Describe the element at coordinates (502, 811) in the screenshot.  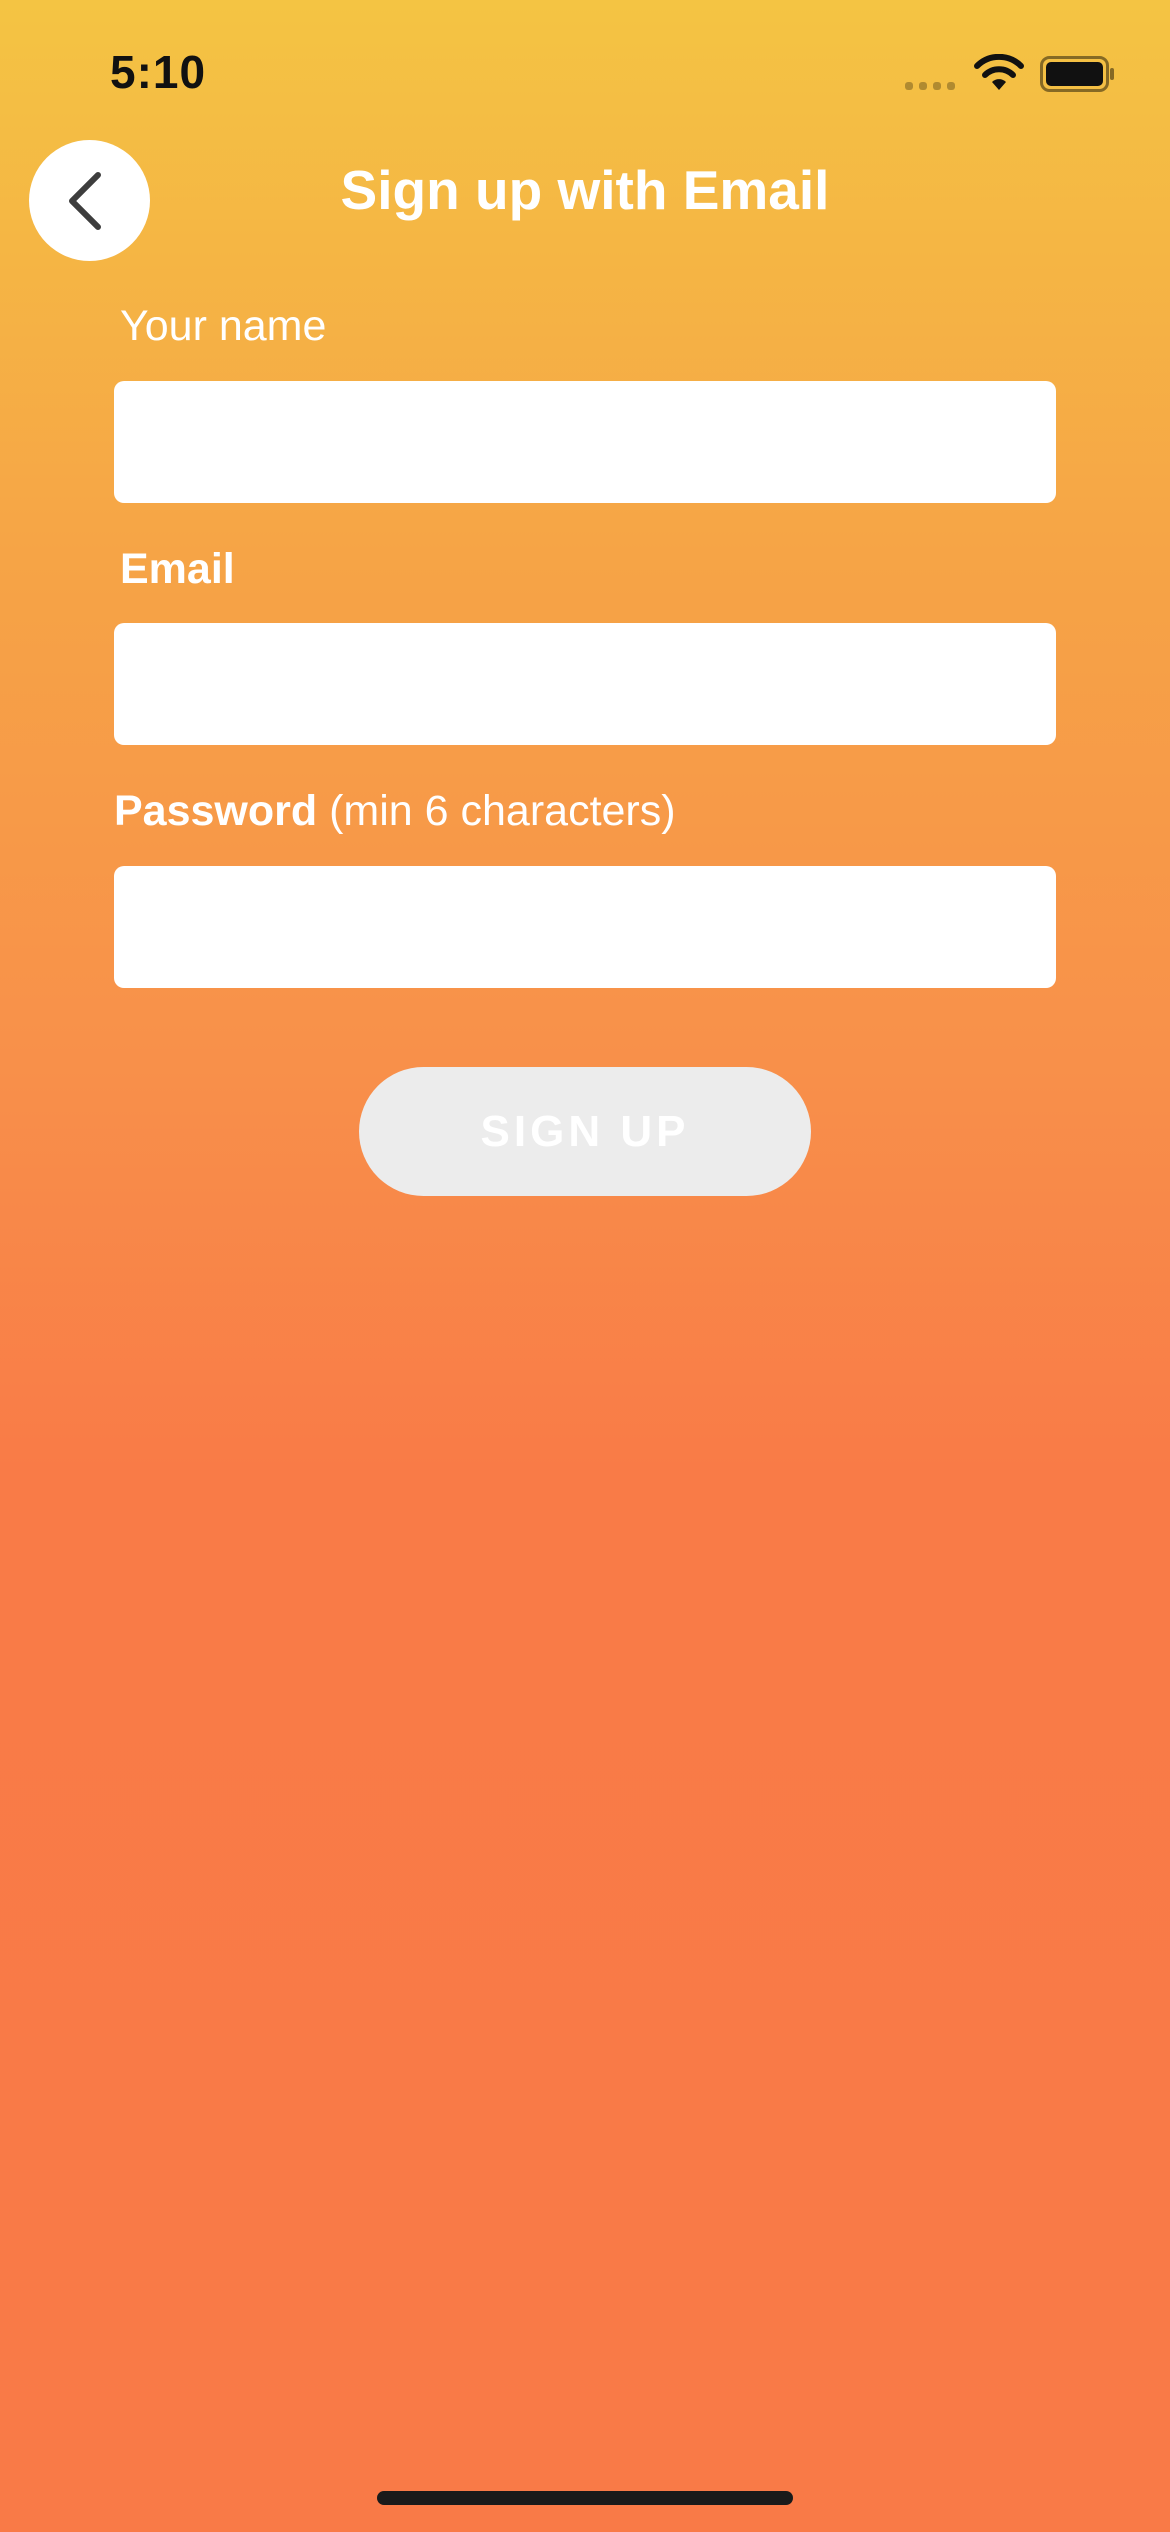
I see `password-label-hint: (min 6 characters)` at that location.